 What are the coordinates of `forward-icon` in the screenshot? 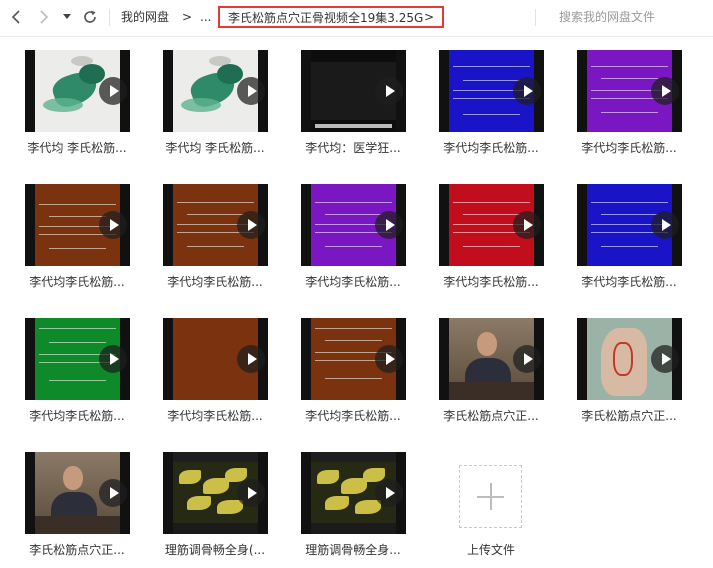 It's located at (44, 17).